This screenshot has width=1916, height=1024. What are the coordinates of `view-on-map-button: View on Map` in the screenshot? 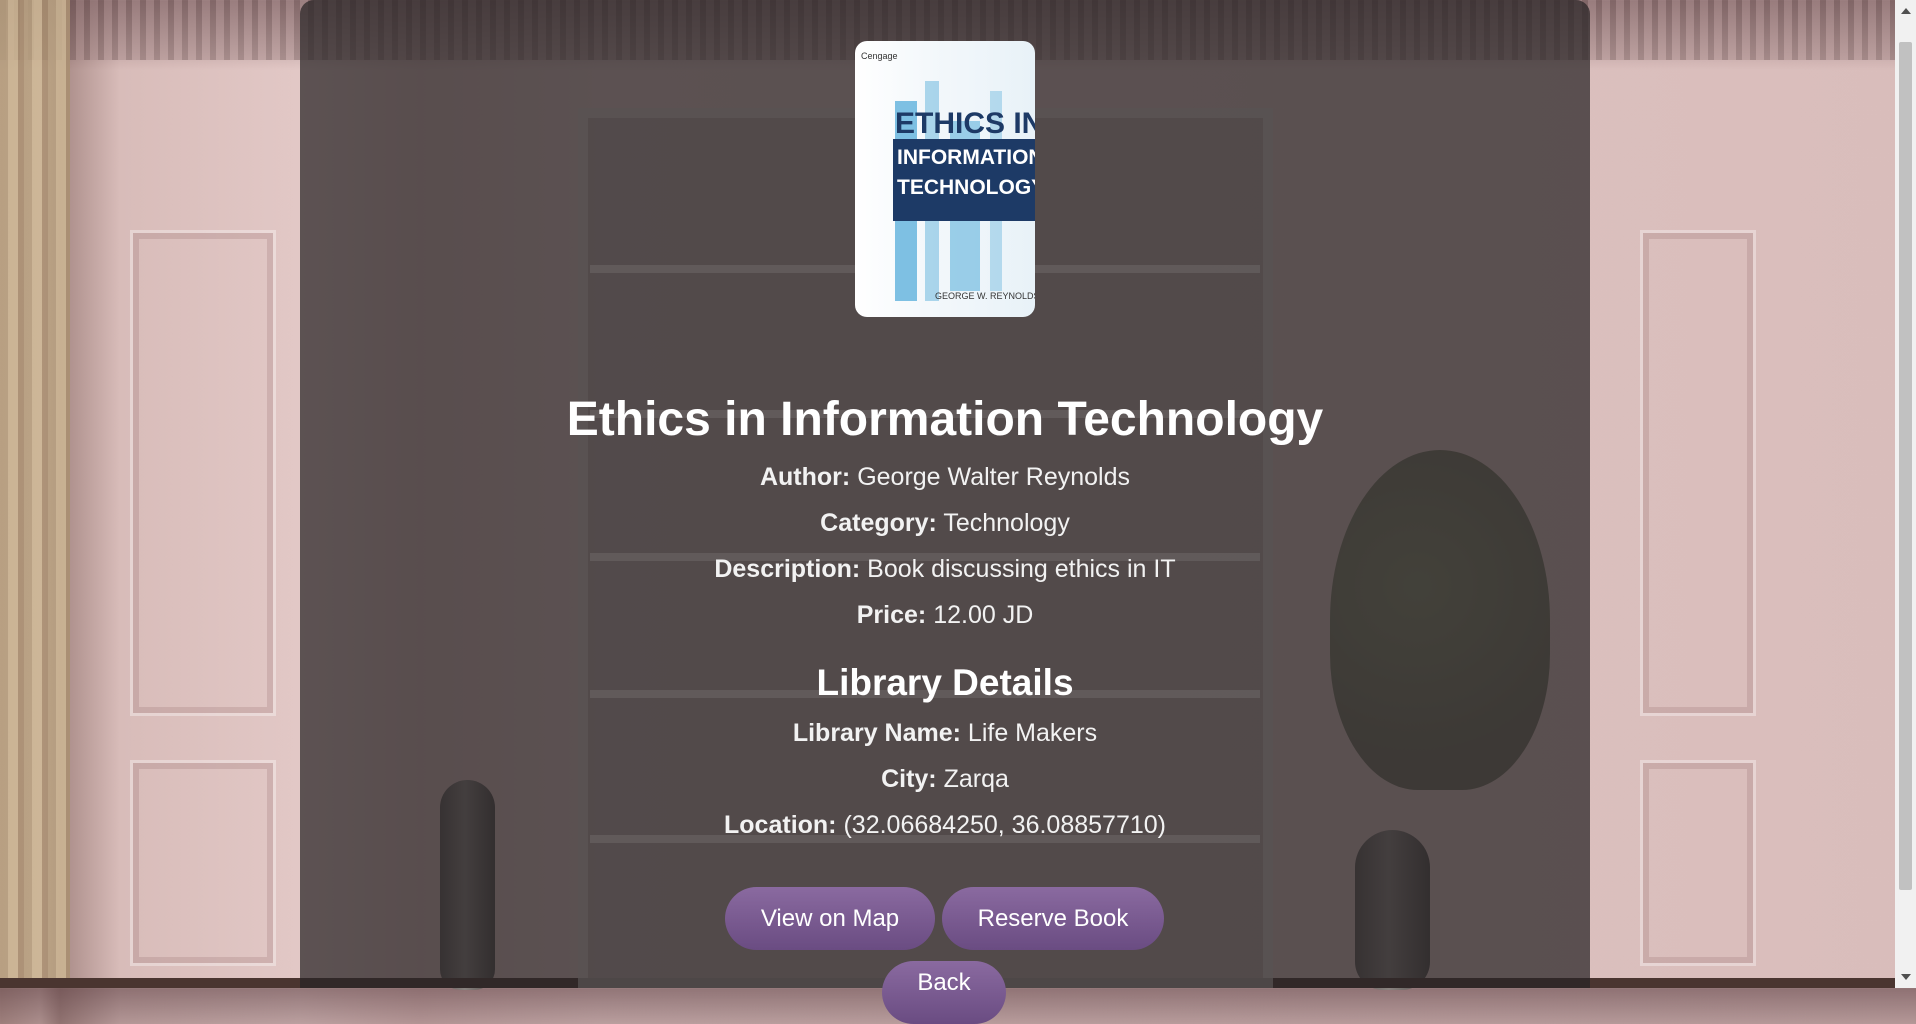 It's located at (830, 918).